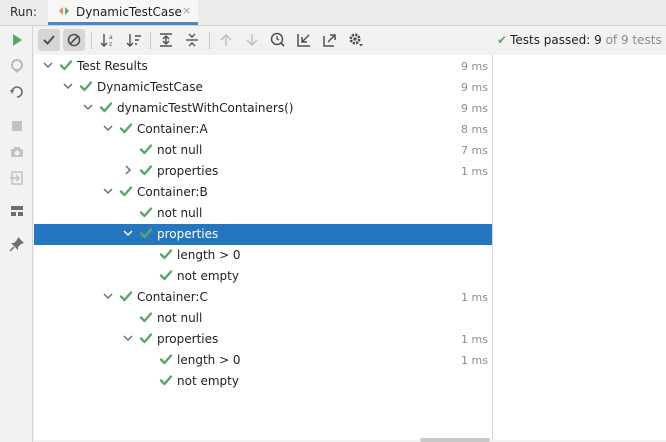 The image size is (666, 442). Describe the element at coordinates (263, 360) in the screenshot. I see `tree-row: length > 0 1 ms` at that location.